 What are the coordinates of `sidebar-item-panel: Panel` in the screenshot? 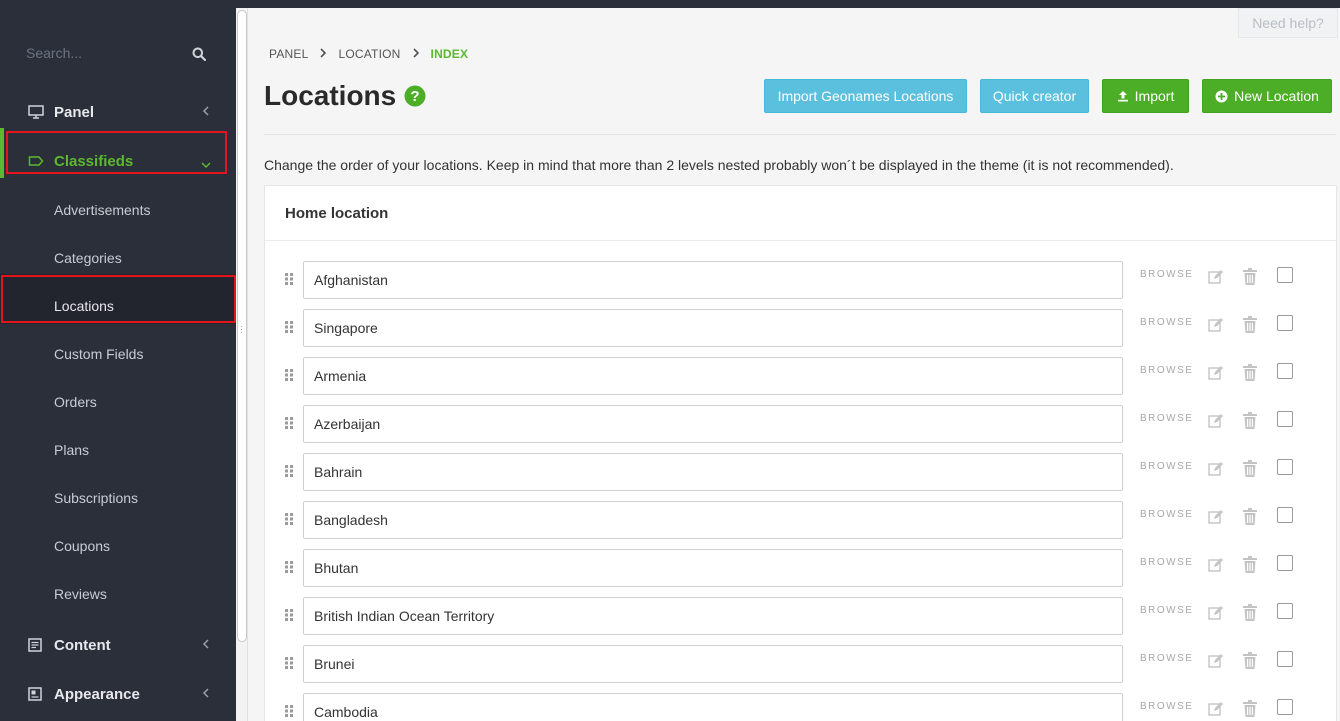 It's located at (118, 112).